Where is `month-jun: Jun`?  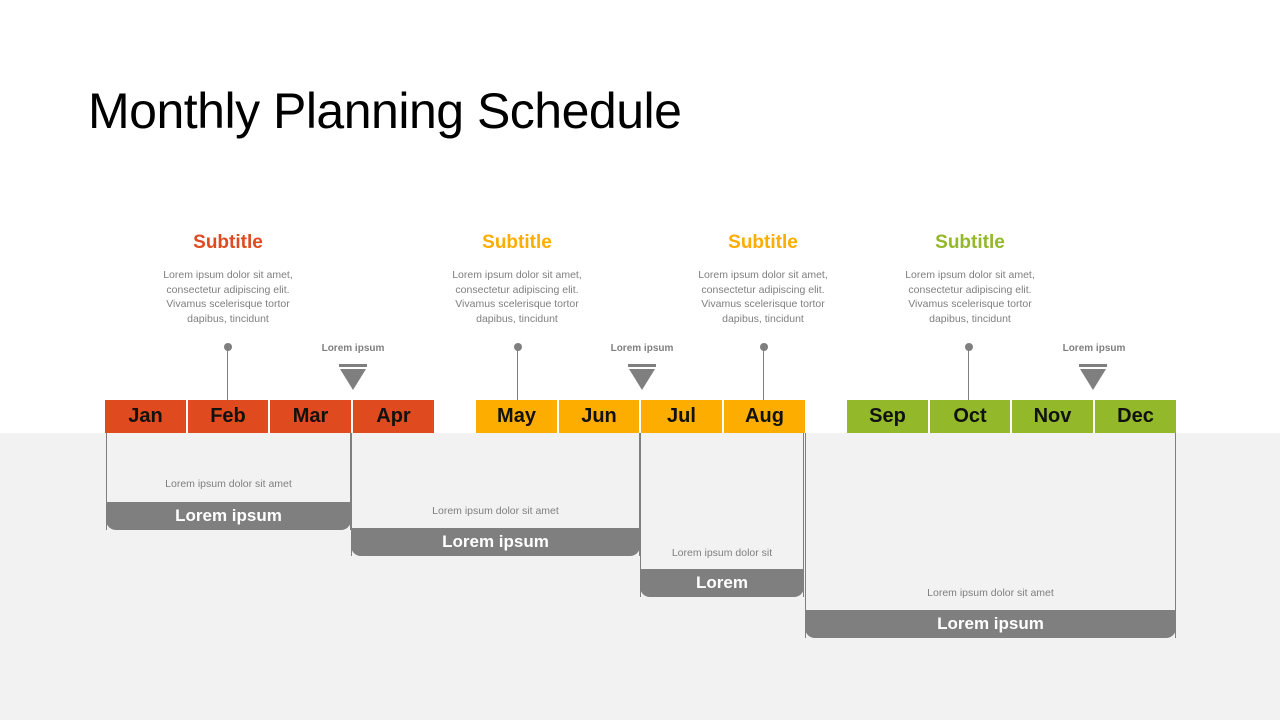
month-jun: Jun is located at coordinates (599, 416).